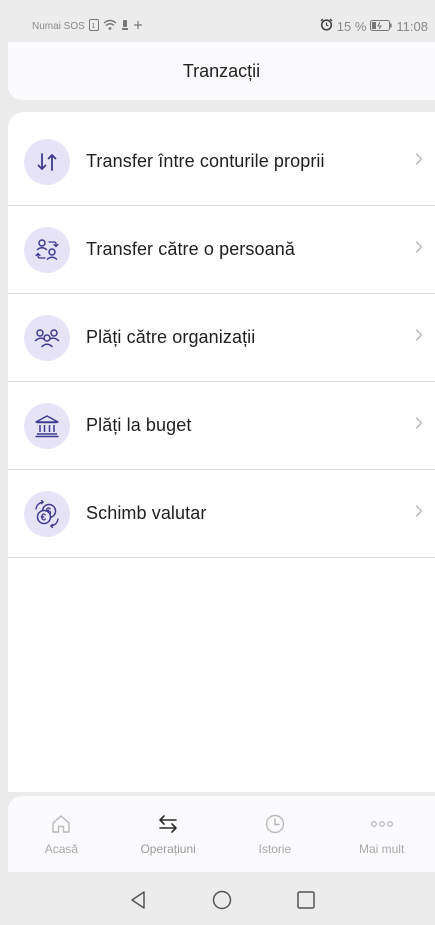 Image resolution: width=435 pixels, height=925 pixels. What do you see at coordinates (61, 825) in the screenshot?
I see `home-icon` at bounding box center [61, 825].